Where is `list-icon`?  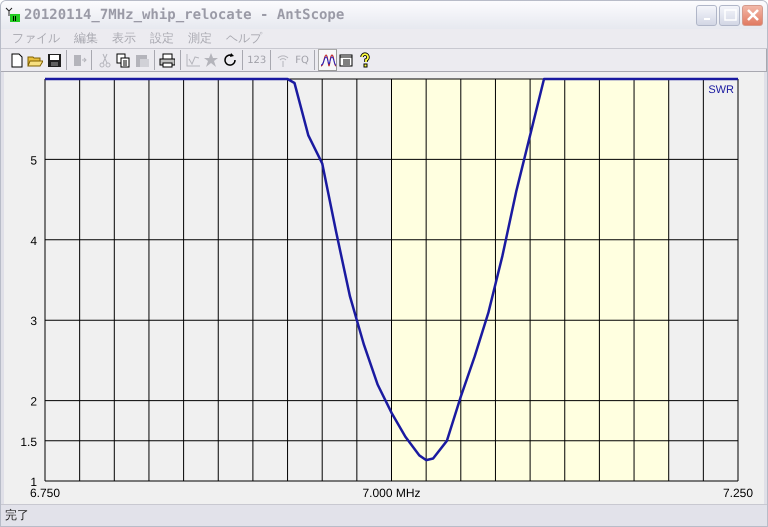 list-icon is located at coordinates (346, 60).